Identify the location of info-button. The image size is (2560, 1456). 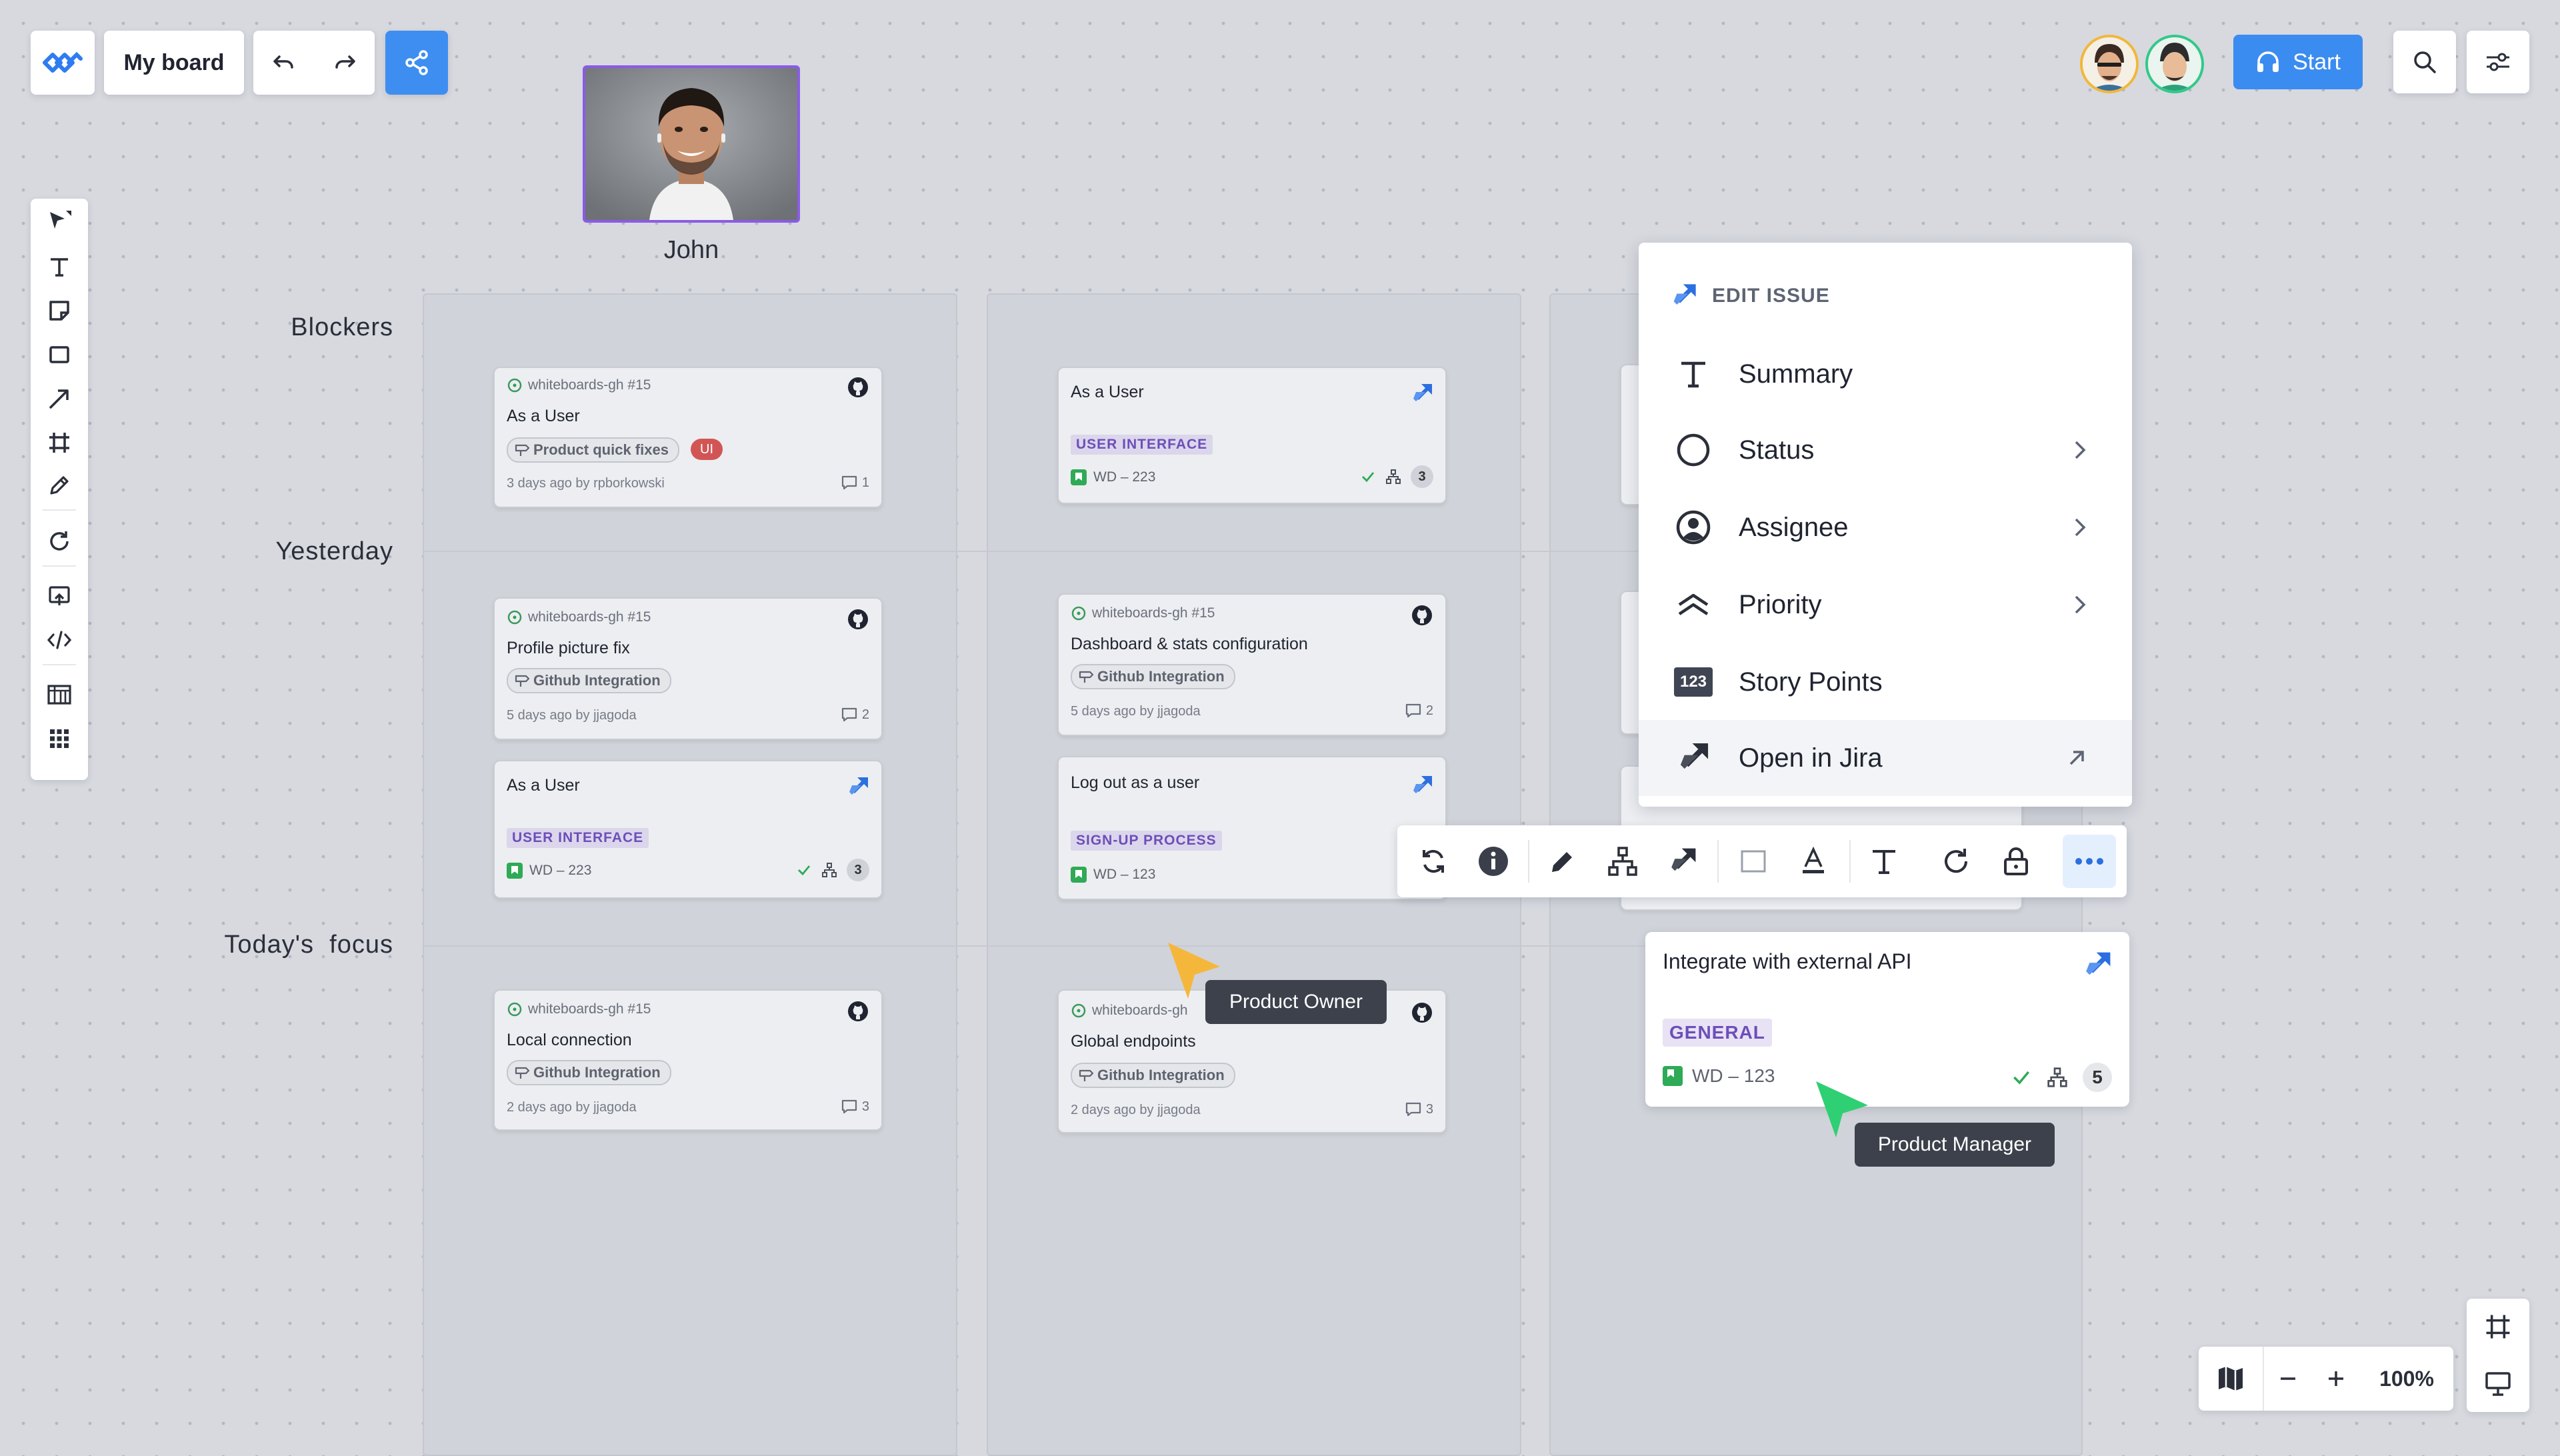
(1493, 861).